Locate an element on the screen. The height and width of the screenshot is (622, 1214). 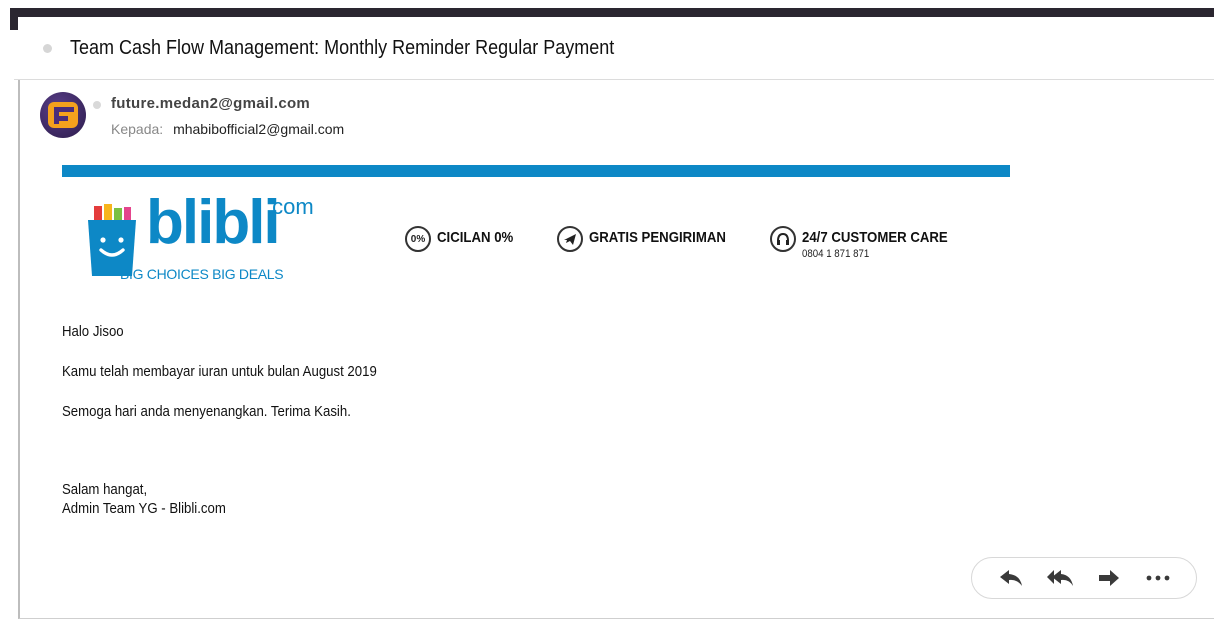
feature-label: GRATIS PENGIRIMAN is located at coordinates (657, 237).